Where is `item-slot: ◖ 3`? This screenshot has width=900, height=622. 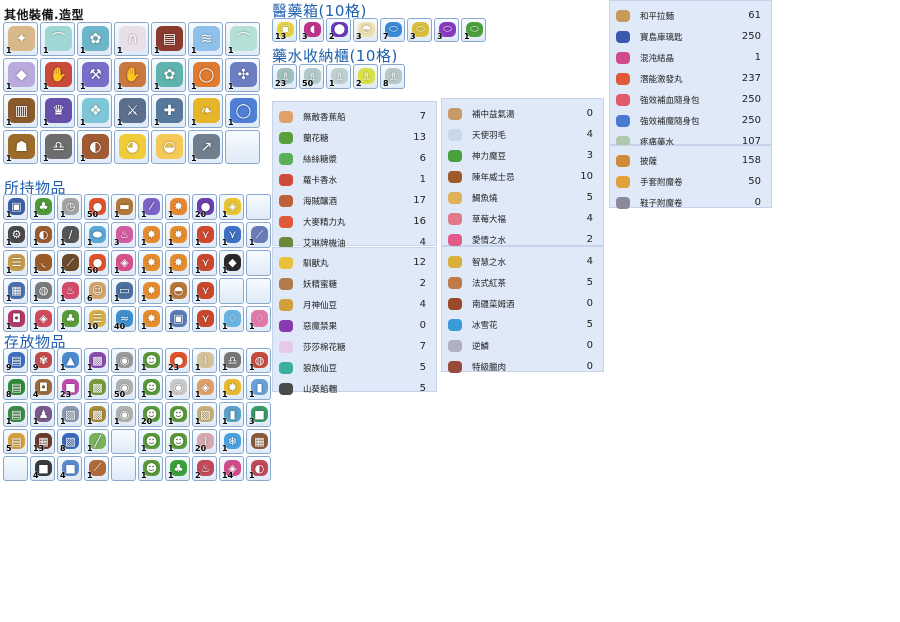 item-slot: ◖ 3 is located at coordinates (311, 30).